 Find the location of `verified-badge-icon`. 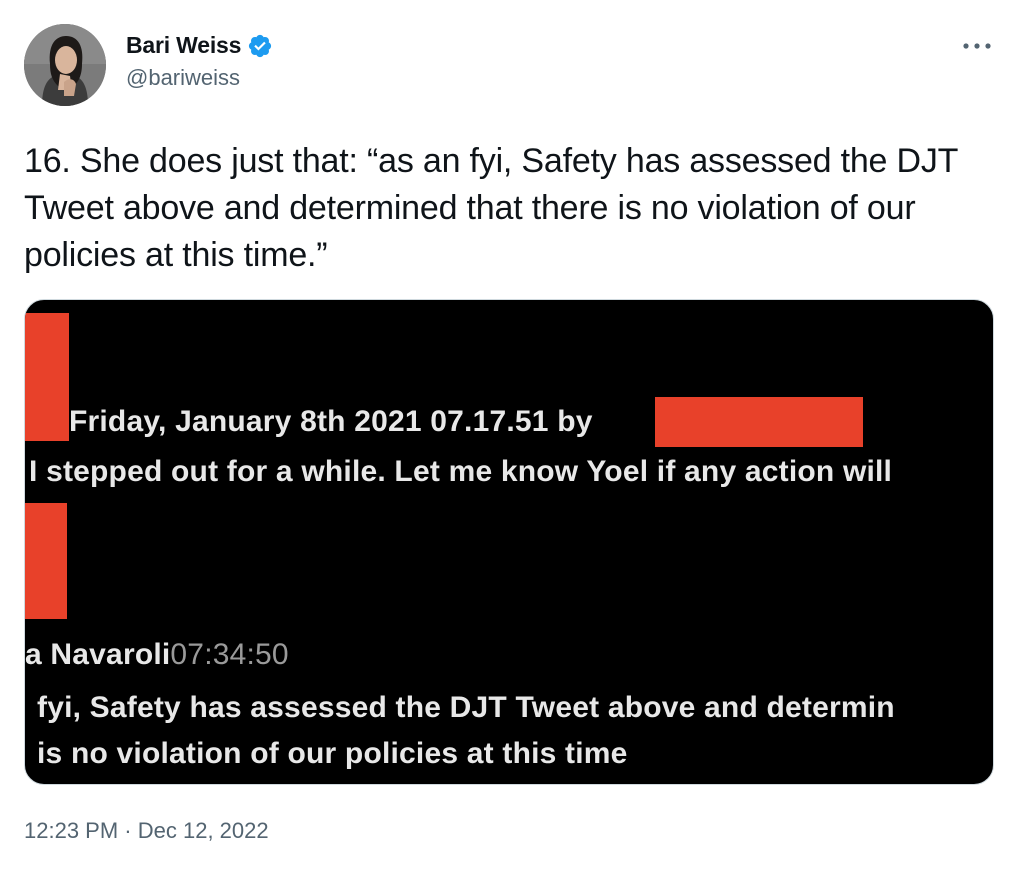

verified-badge-icon is located at coordinates (260, 46).